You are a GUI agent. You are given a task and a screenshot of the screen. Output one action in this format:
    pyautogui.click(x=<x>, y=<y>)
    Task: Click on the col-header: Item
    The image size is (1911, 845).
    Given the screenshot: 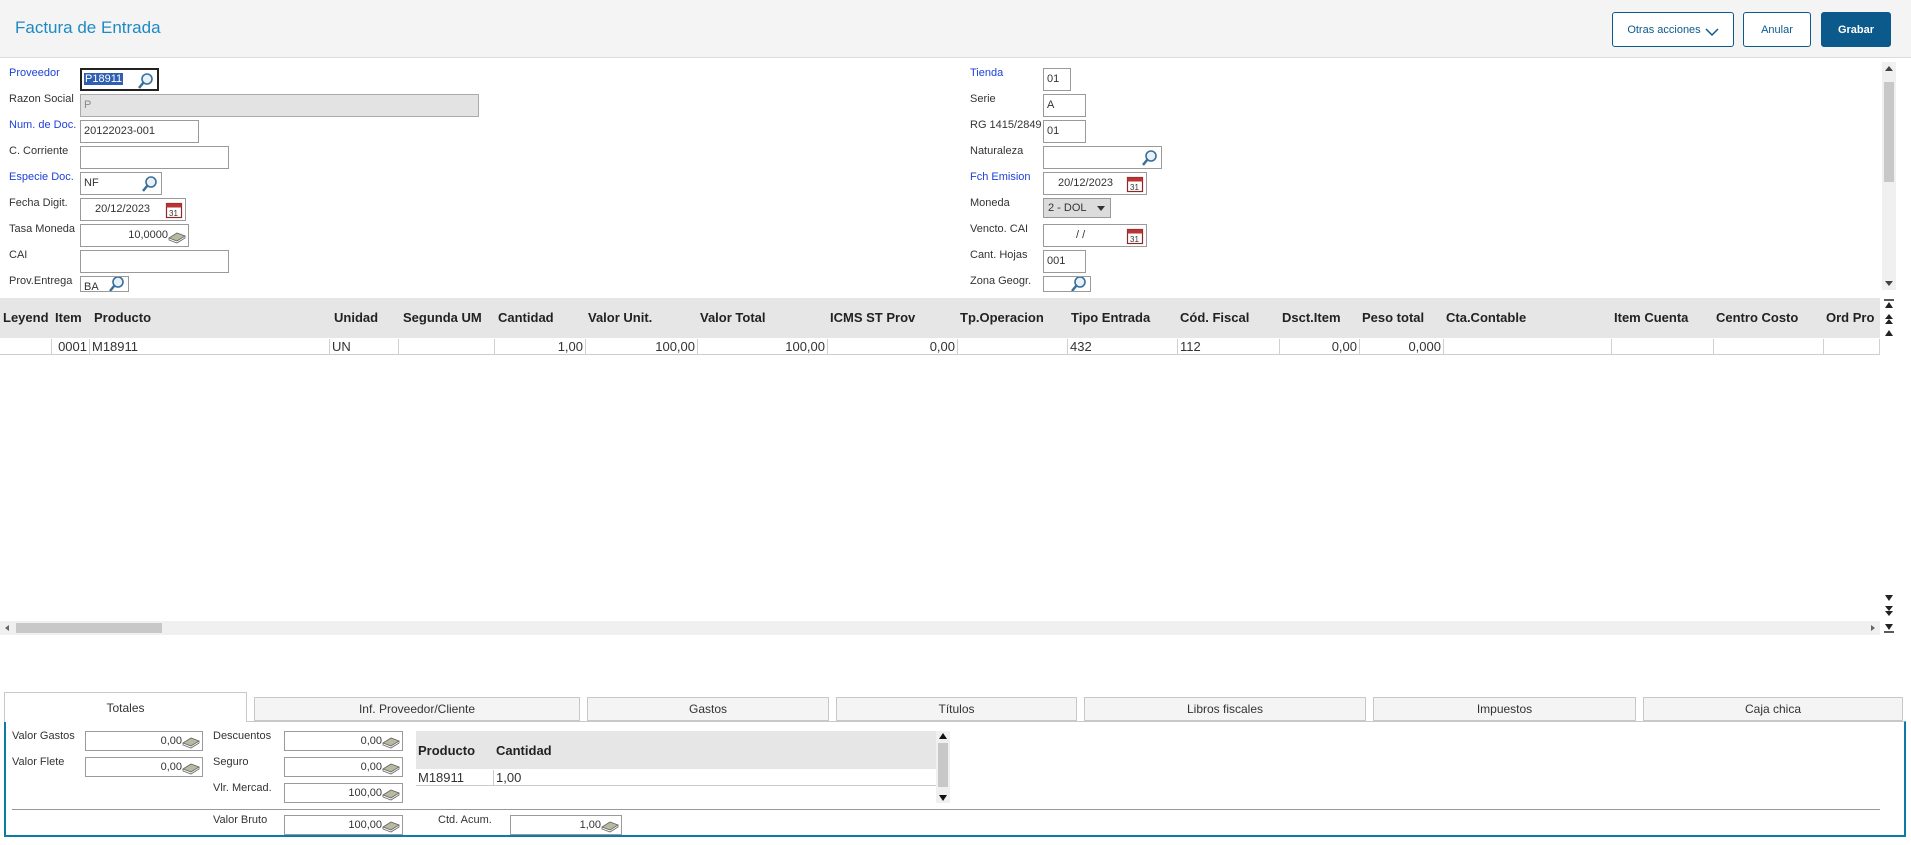 What is the action you would take?
    pyautogui.click(x=68, y=317)
    